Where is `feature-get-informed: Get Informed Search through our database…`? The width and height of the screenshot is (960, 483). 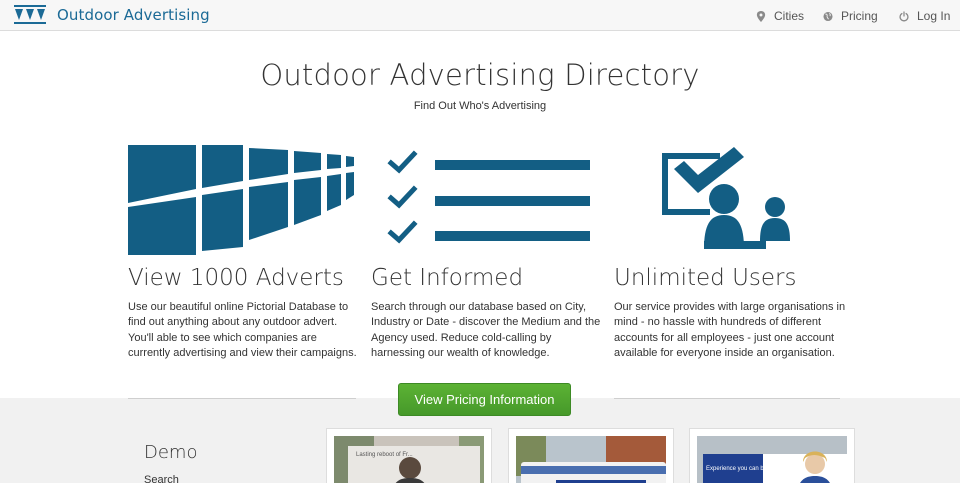
feature-get-informed: Get Informed Search through our database… is located at coordinates (487, 253).